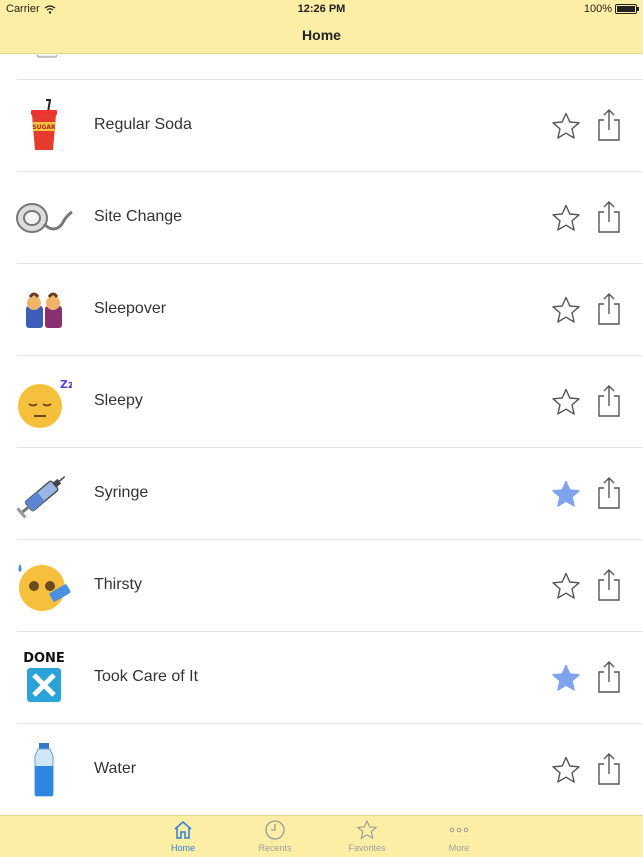  What do you see at coordinates (321, 35) in the screenshot?
I see `page-title: Home` at bounding box center [321, 35].